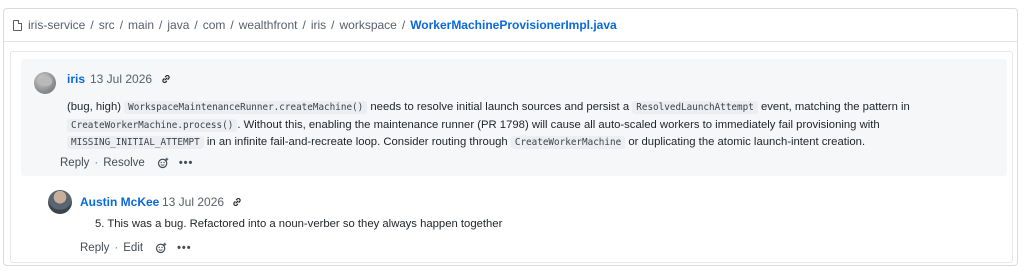 Image resolution: width=1024 pixels, height=271 pixels. I want to click on breadcrumb-part: iris-service, so click(56, 25).